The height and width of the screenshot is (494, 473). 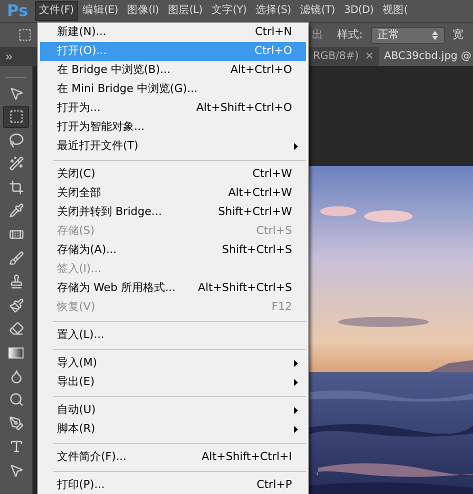 What do you see at coordinates (9, 57) in the screenshot?
I see `collapse-icon` at bounding box center [9, 57].